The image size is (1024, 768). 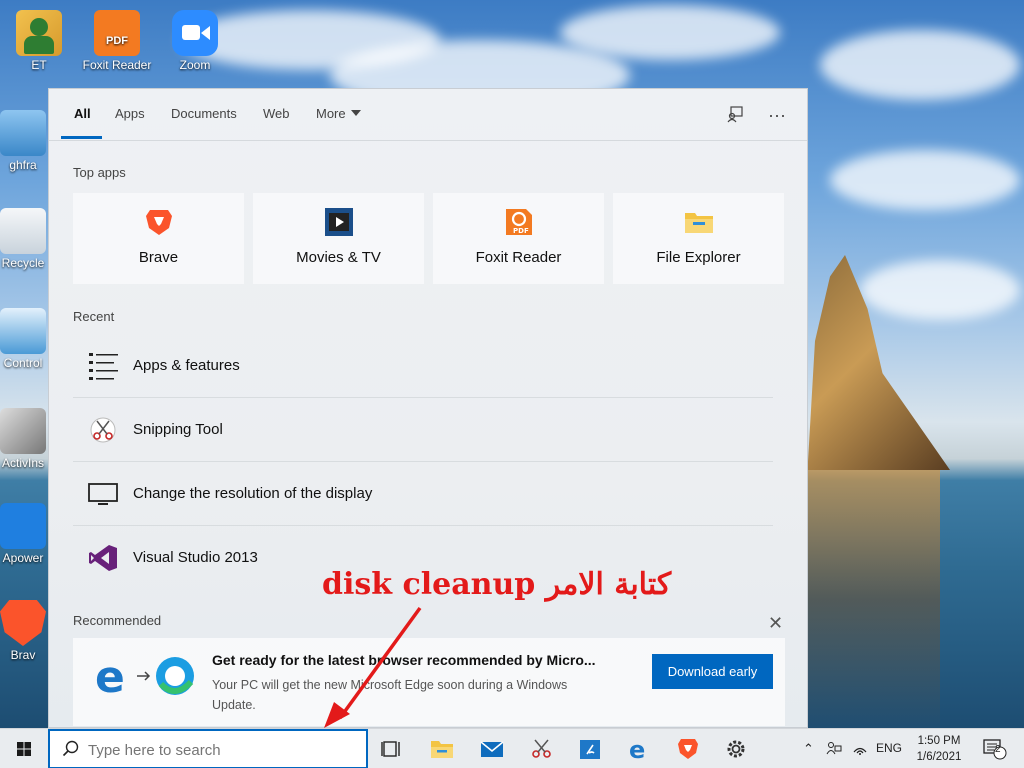 I want to click on recent-change-resolution: Change the resolution of the display, so click(x=423, y=494).